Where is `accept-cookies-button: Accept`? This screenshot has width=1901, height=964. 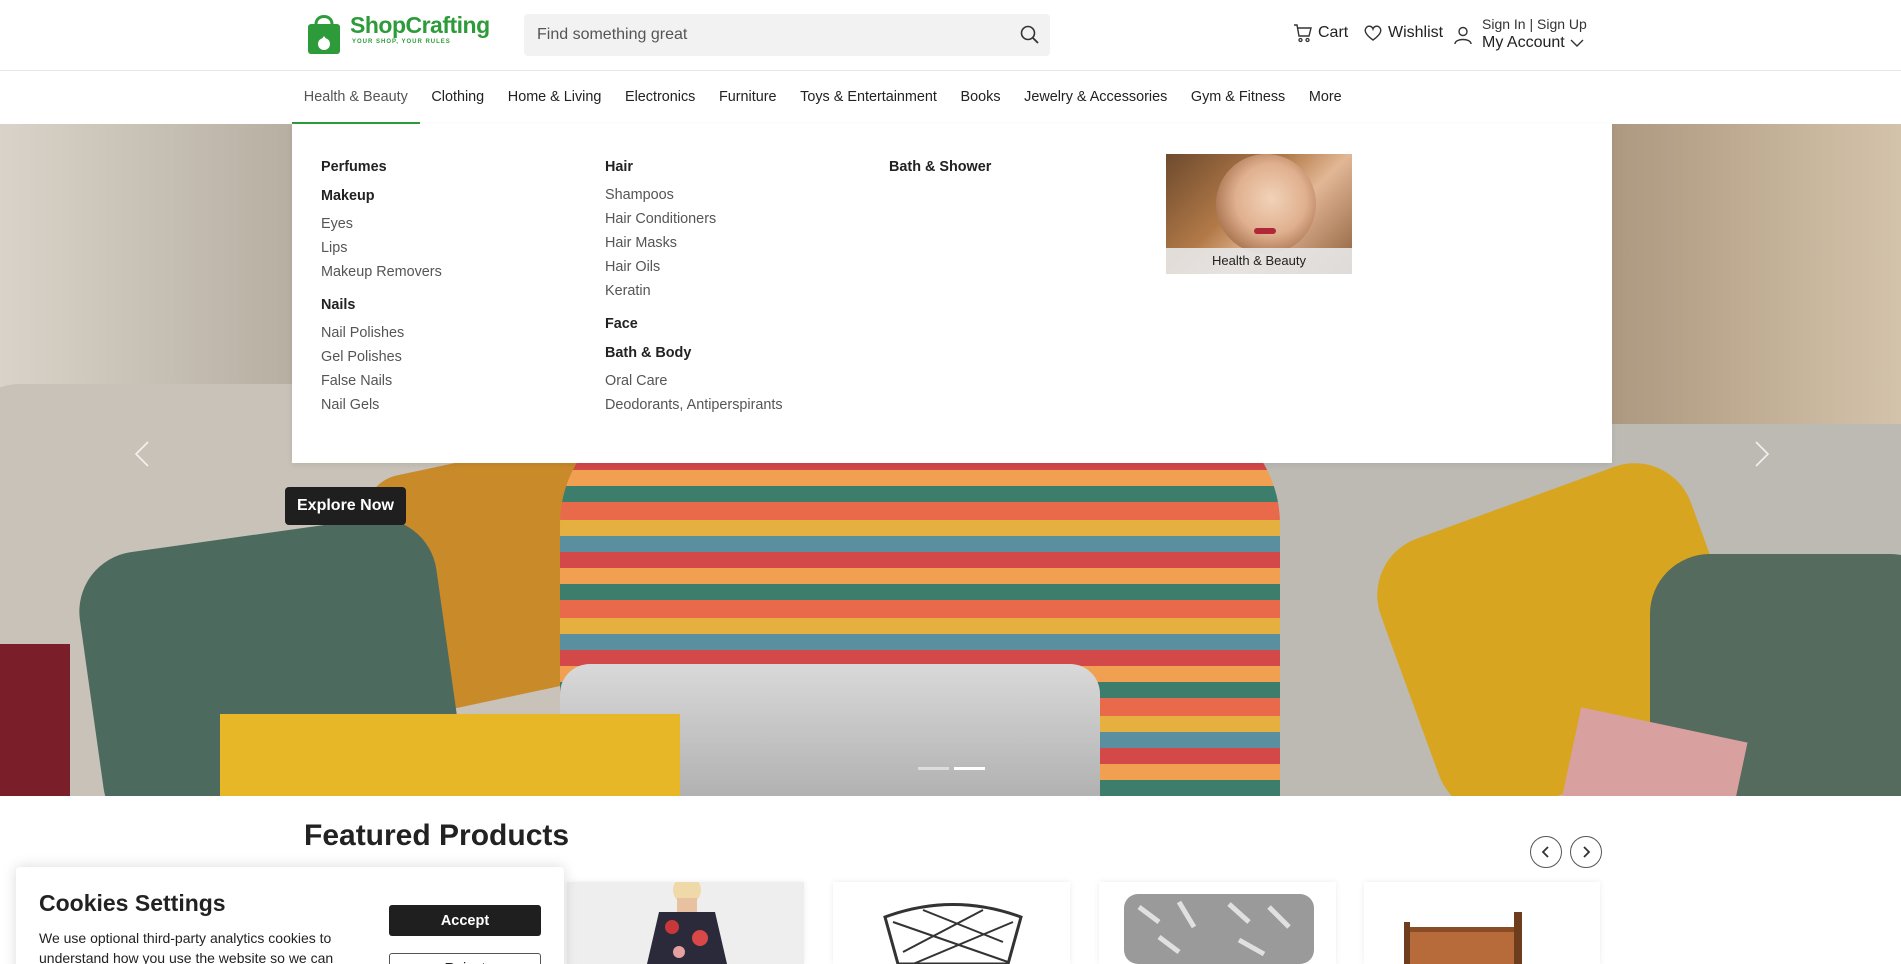 accept-cookies-button: Accept is located at coordinates (465, 920).